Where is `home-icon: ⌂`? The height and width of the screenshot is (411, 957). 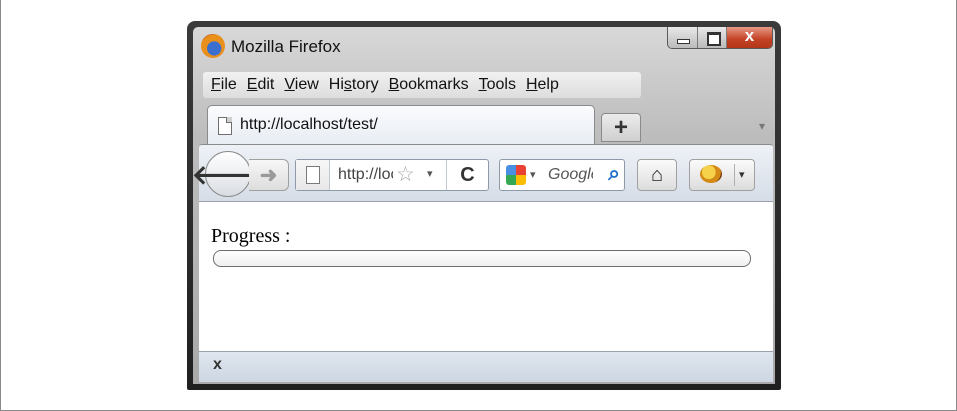
home-icon: ⌂ is located at coordinates (657, 175).